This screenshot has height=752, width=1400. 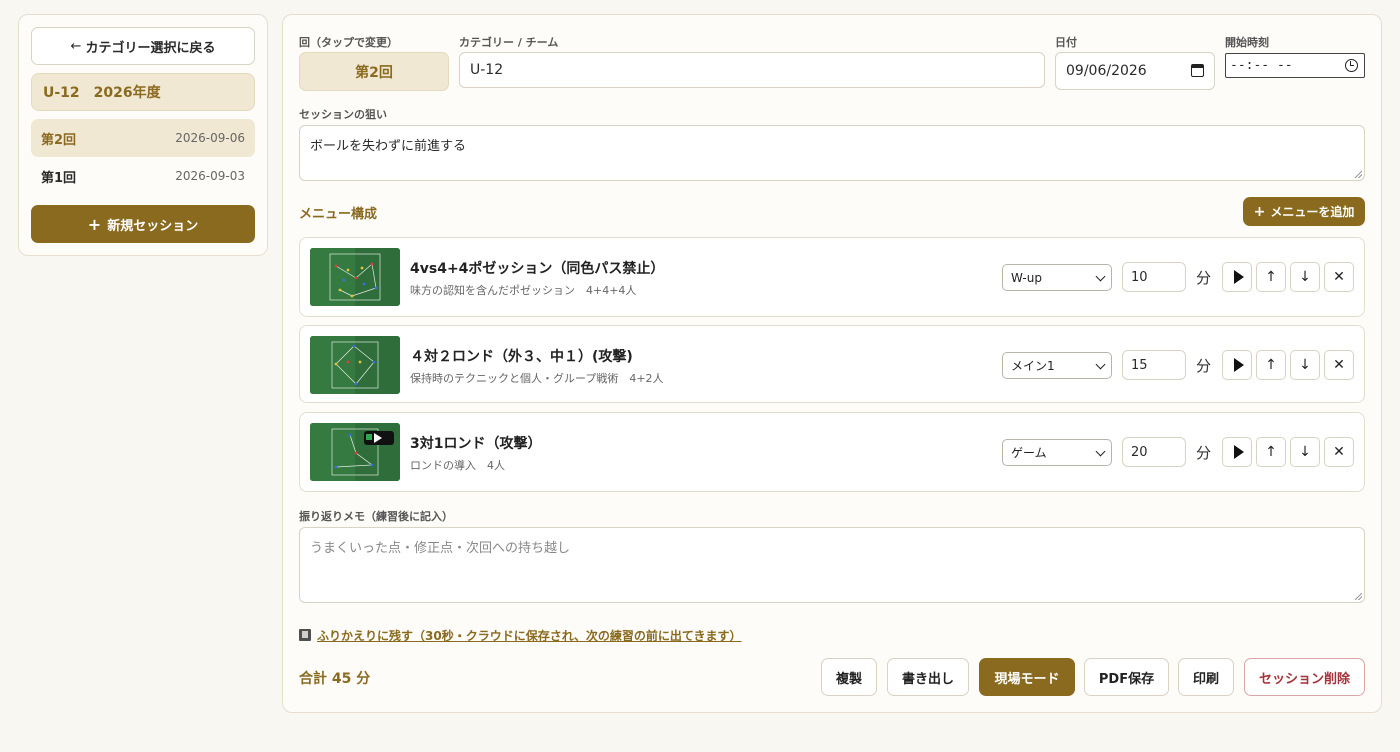 I want to click on reflection-textarea: うまくいった点・修正点・次回への持ち越し, so click(x=832, y=565).